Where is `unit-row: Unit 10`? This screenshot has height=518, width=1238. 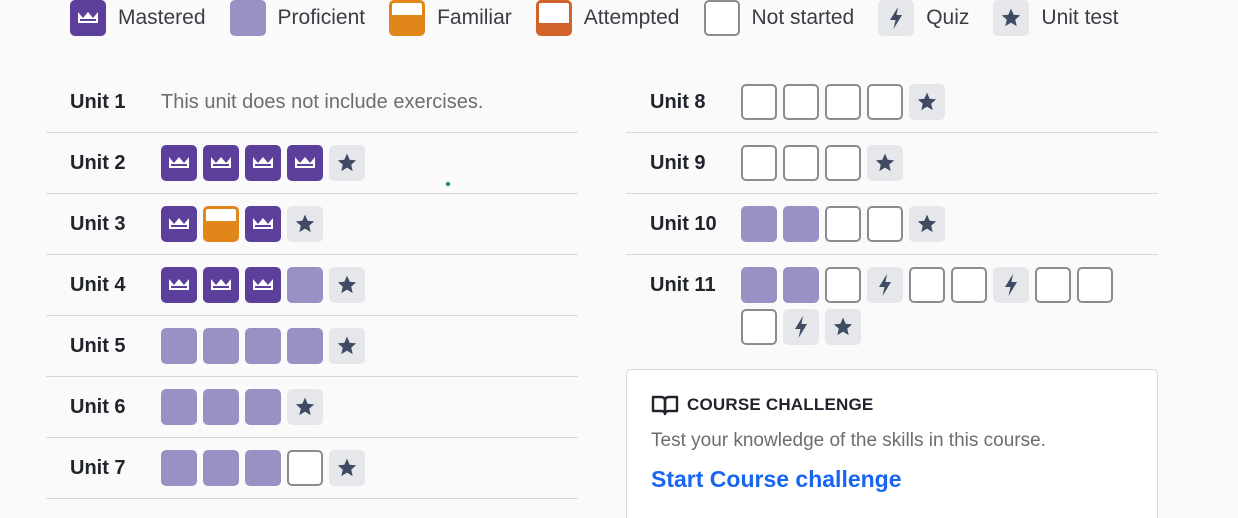
unit-row: Unit 10 is located at coordinates (892, 224).